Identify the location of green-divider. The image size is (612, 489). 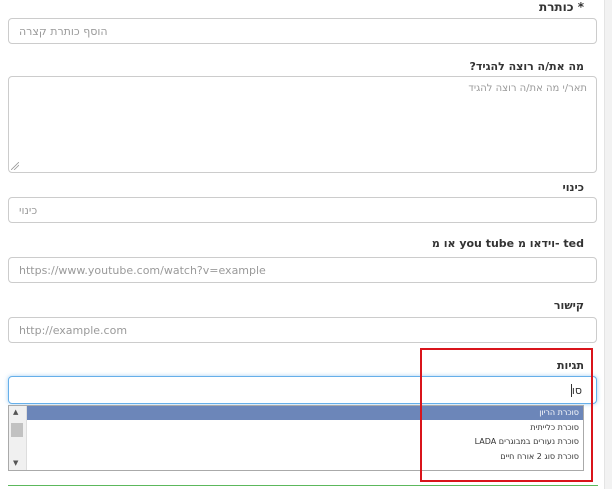
(303, 485).